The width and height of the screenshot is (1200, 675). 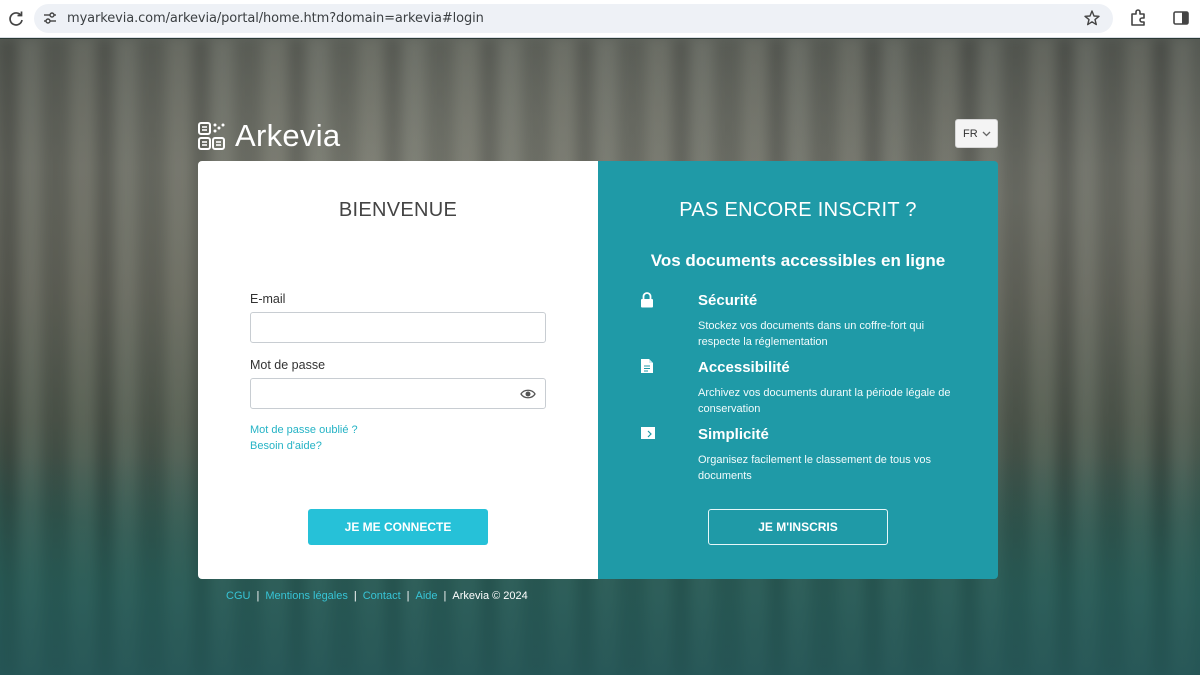 What do you see at coordinates (286, 446) in the screenshot?
I see `help-link: Besoin d'aide?` at bounding box center [286, 446].